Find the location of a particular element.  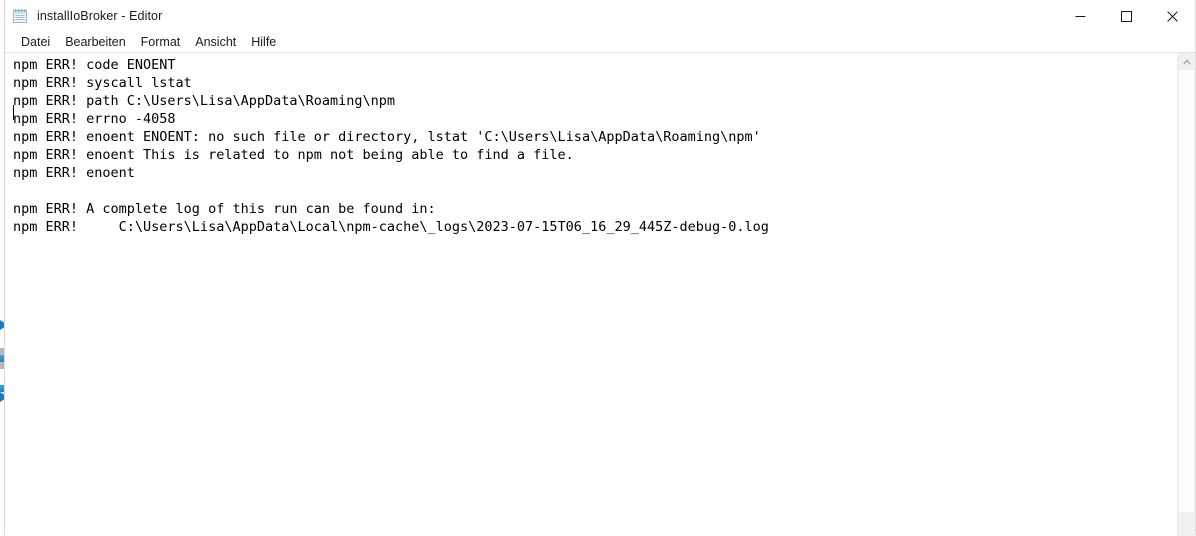

scrollbar-thumb is located at coordinates (1186, 291).